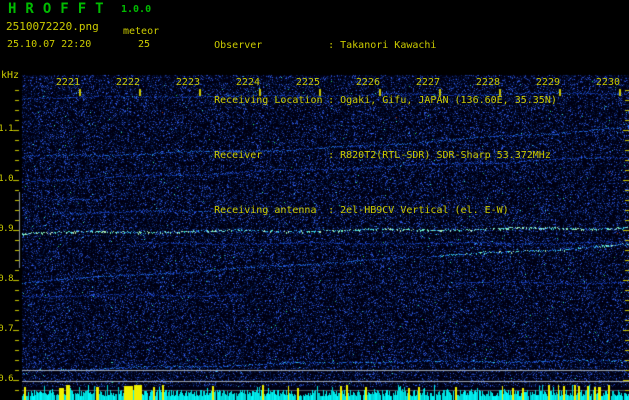 The image size is (629, 400). What do you see at coordinates (268, 100) in the screenshot?
I see `station-label: Receiving Location` at bounding box center [268, 100].